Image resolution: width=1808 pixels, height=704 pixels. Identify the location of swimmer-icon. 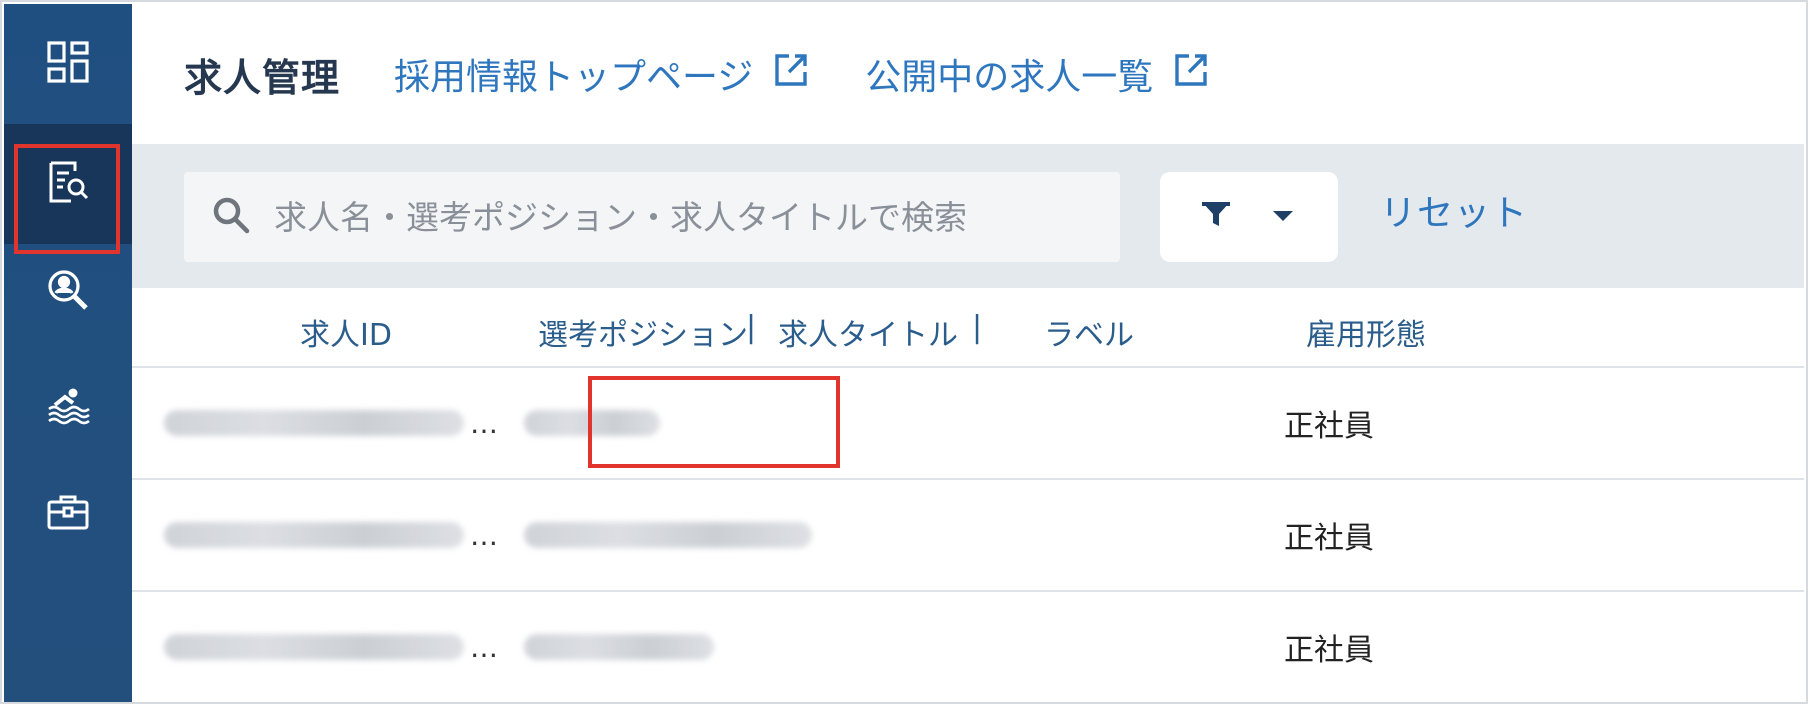
(68, 404).